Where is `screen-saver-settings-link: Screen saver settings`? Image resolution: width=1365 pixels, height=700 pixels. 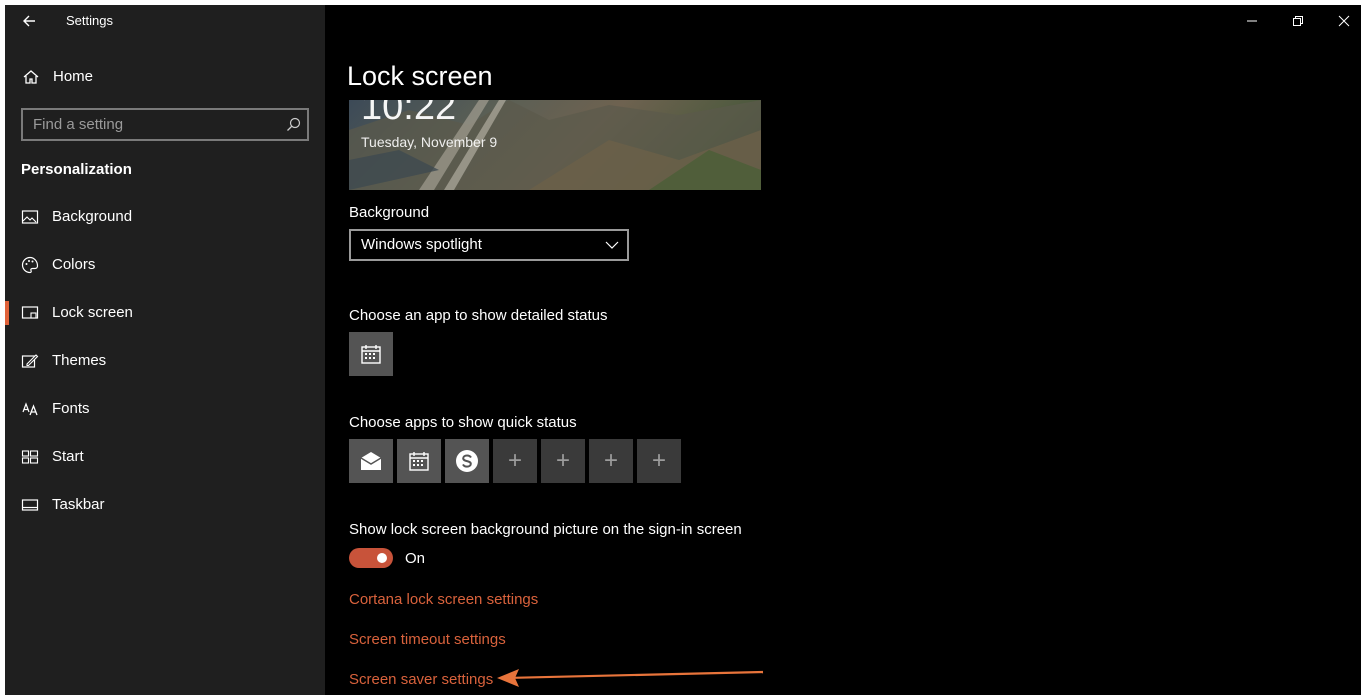
screen-saver-settings-link: Screen saver settings is located at coordinates (421, 679).